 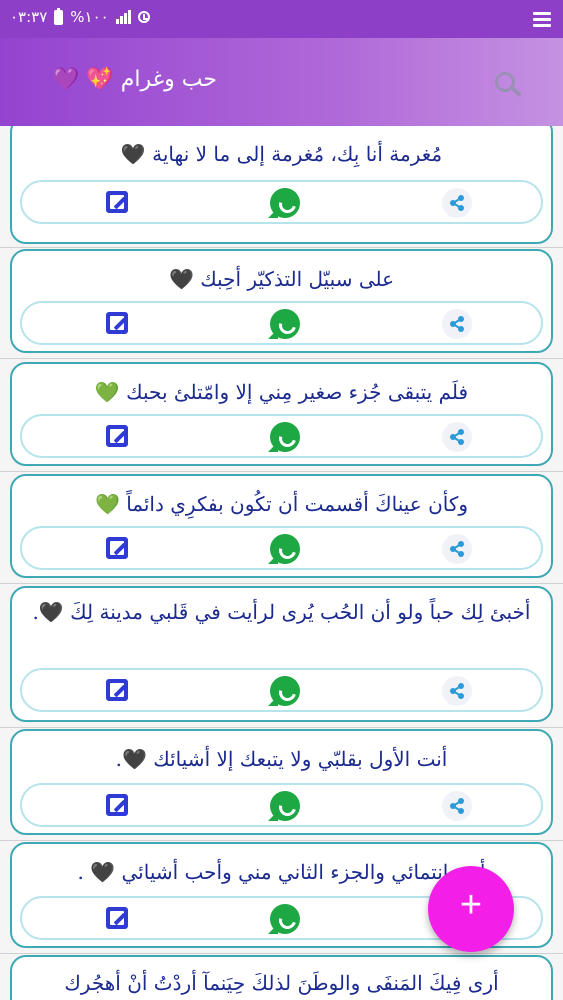 What do you see at coordinates (281, 19) in the screenshot?
I see `status-bar: ٠٣:٣٧ %١٠٠` at bounding box center [281, 19].